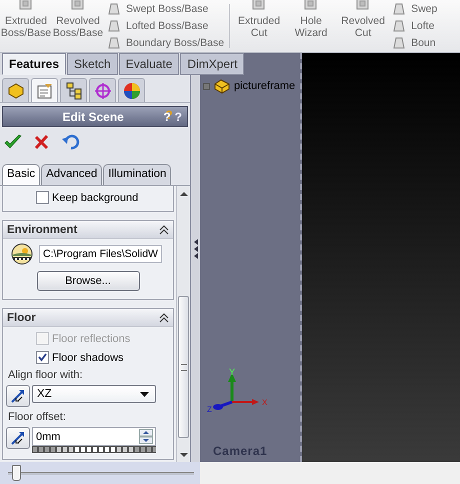 This screenshot has height=484, width=460. Describe the element at coordinates (184, 193) in the screenshot. I see `scroll-up-icon` at that location.